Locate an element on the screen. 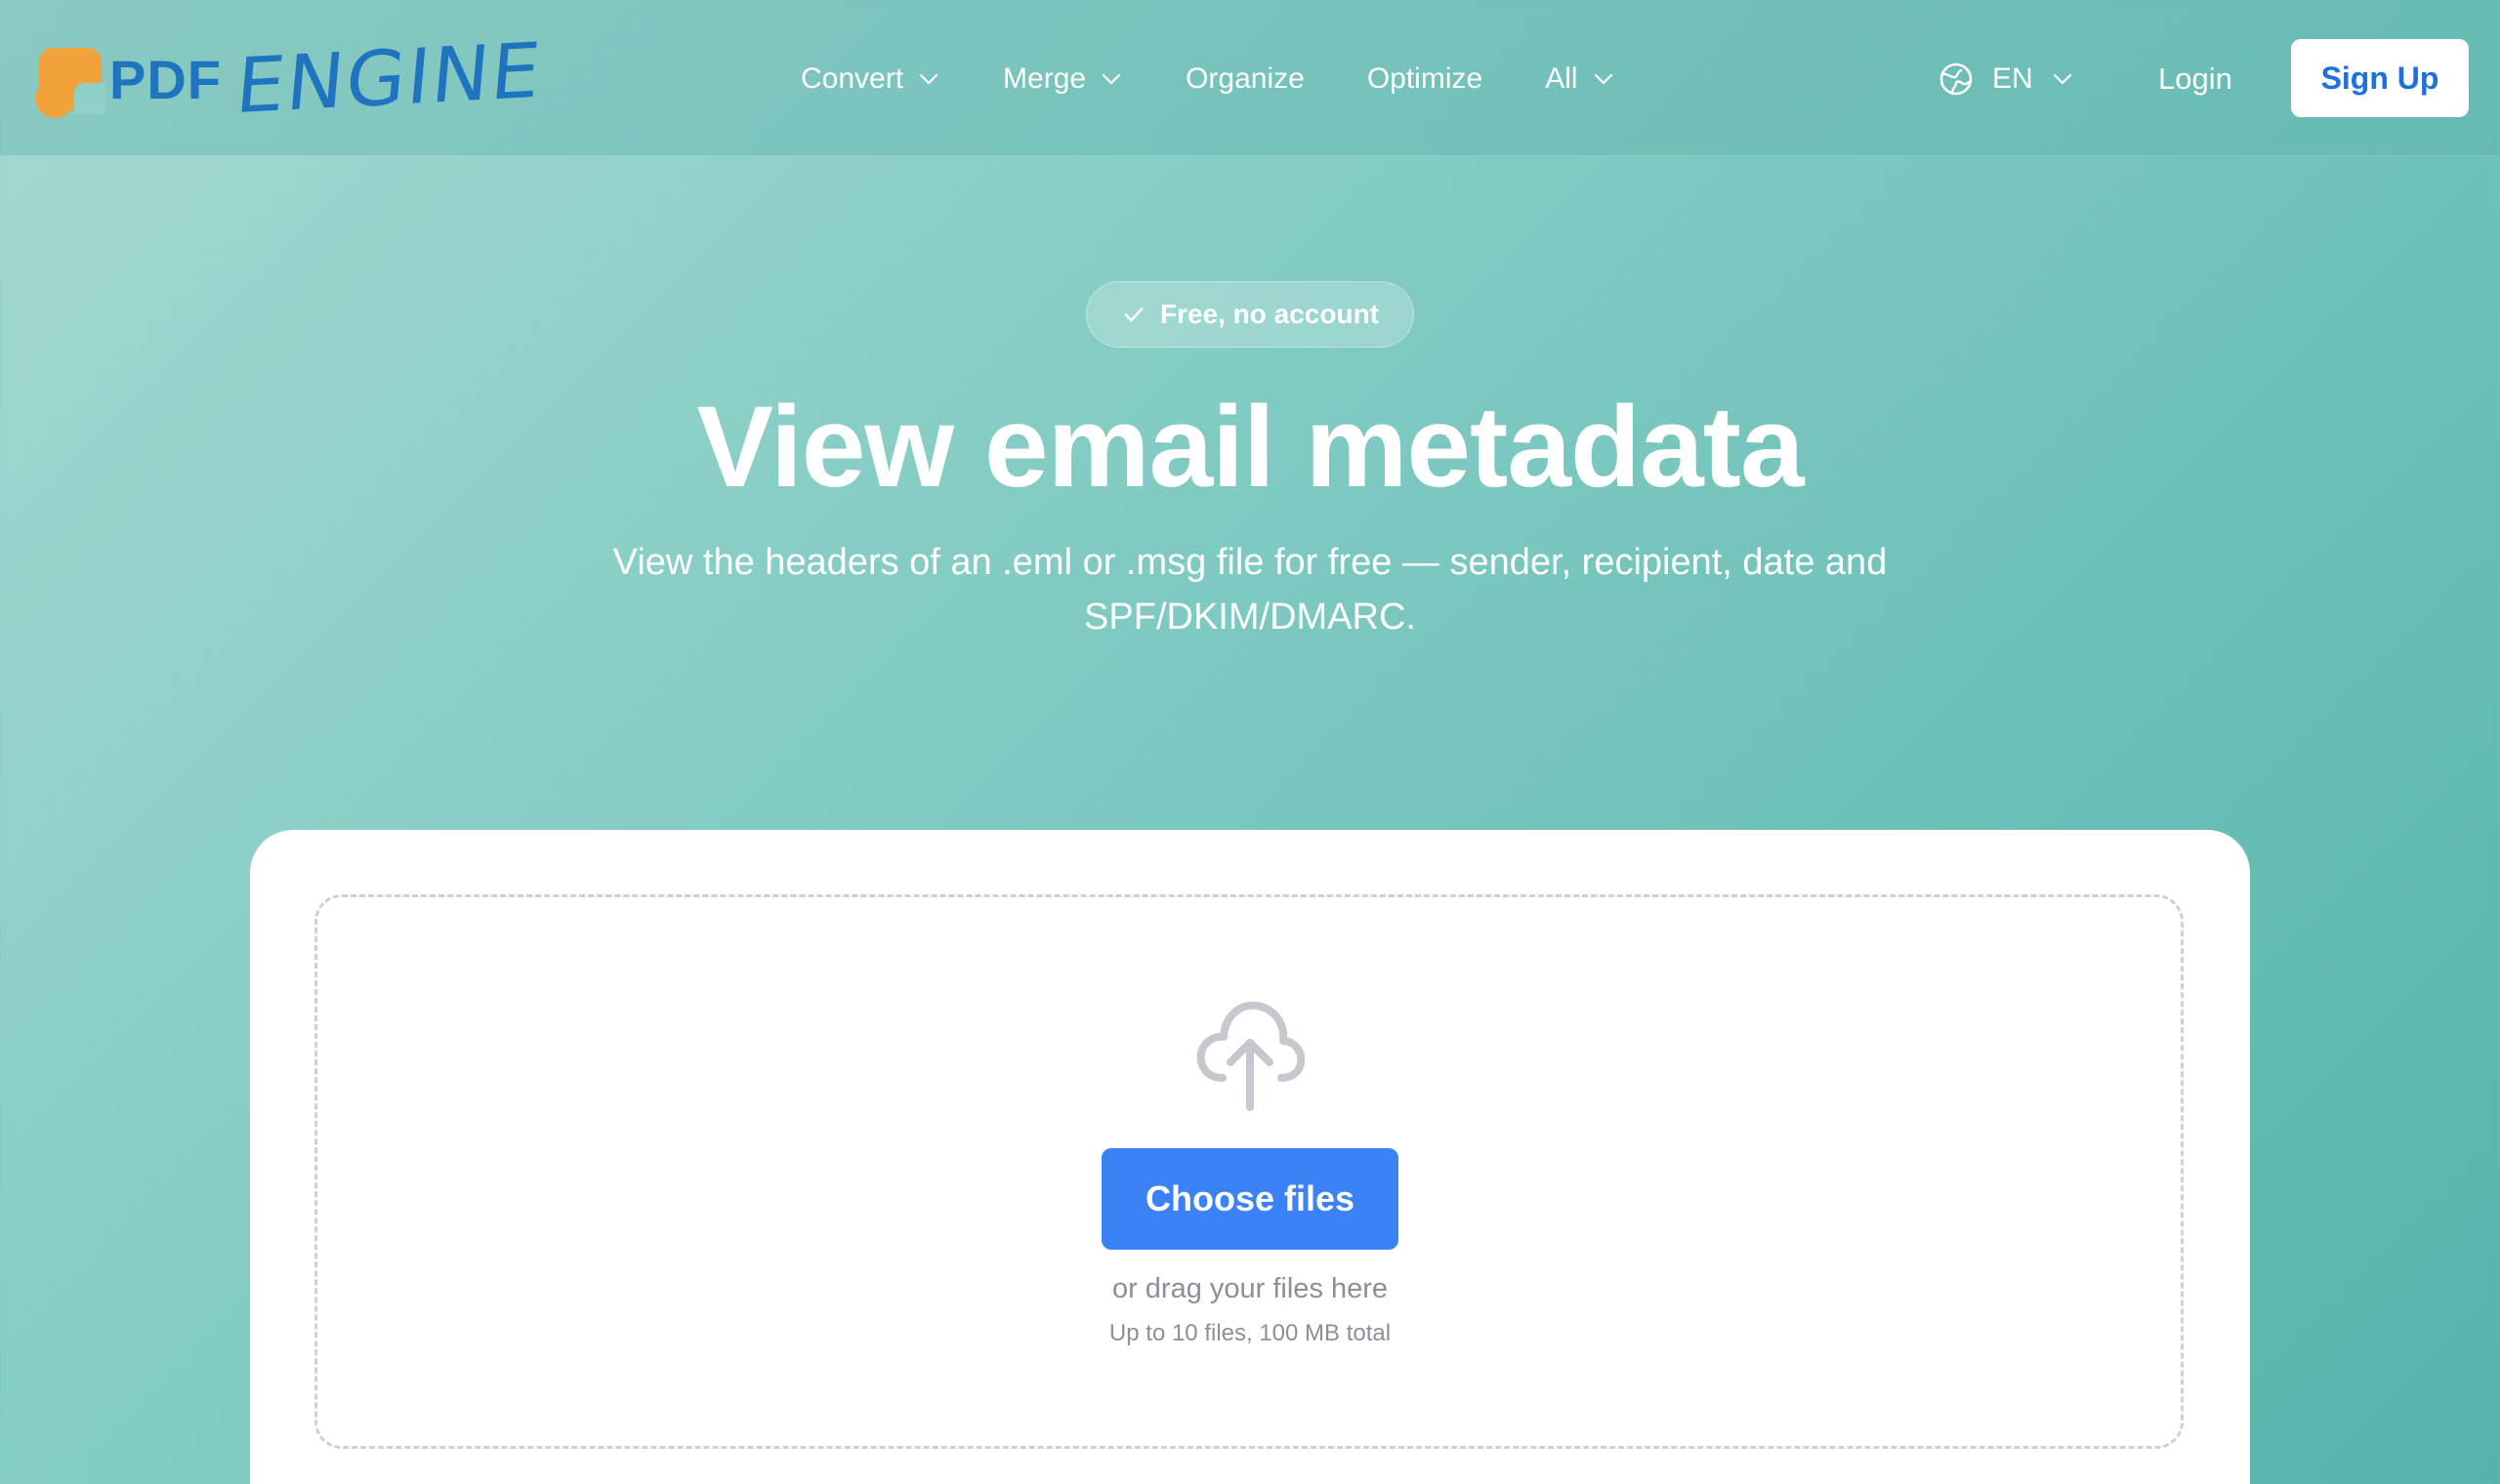  language-selector: EN is located at coordinates (2006, 79).